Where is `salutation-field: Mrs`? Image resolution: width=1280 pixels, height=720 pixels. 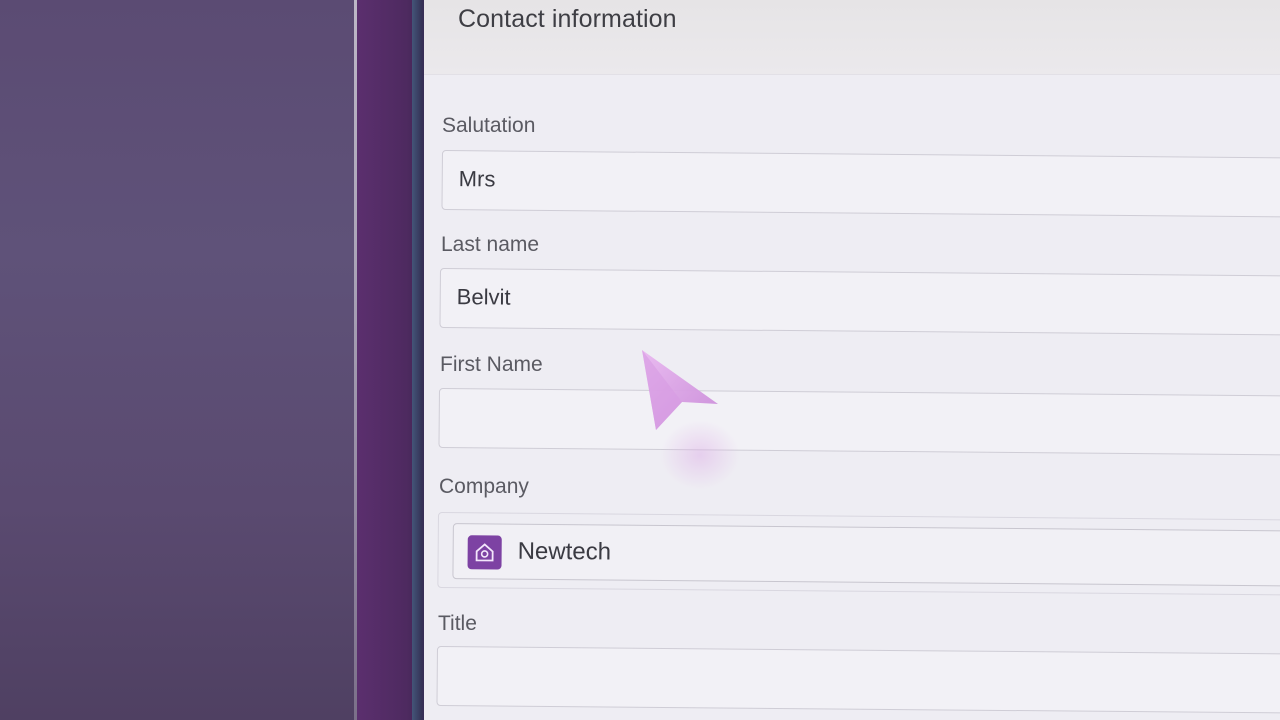
salutation-field: Mrs is located at coordinates (860, 184).